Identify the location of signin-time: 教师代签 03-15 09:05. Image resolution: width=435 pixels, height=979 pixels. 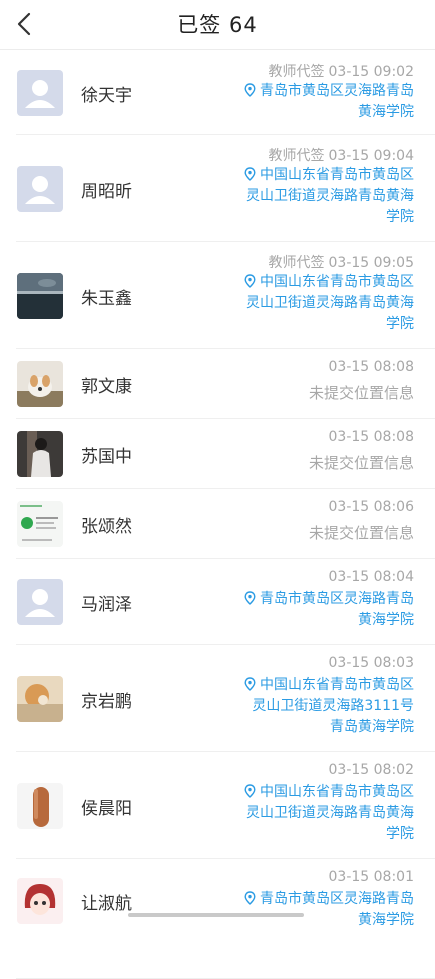
(341, 262).